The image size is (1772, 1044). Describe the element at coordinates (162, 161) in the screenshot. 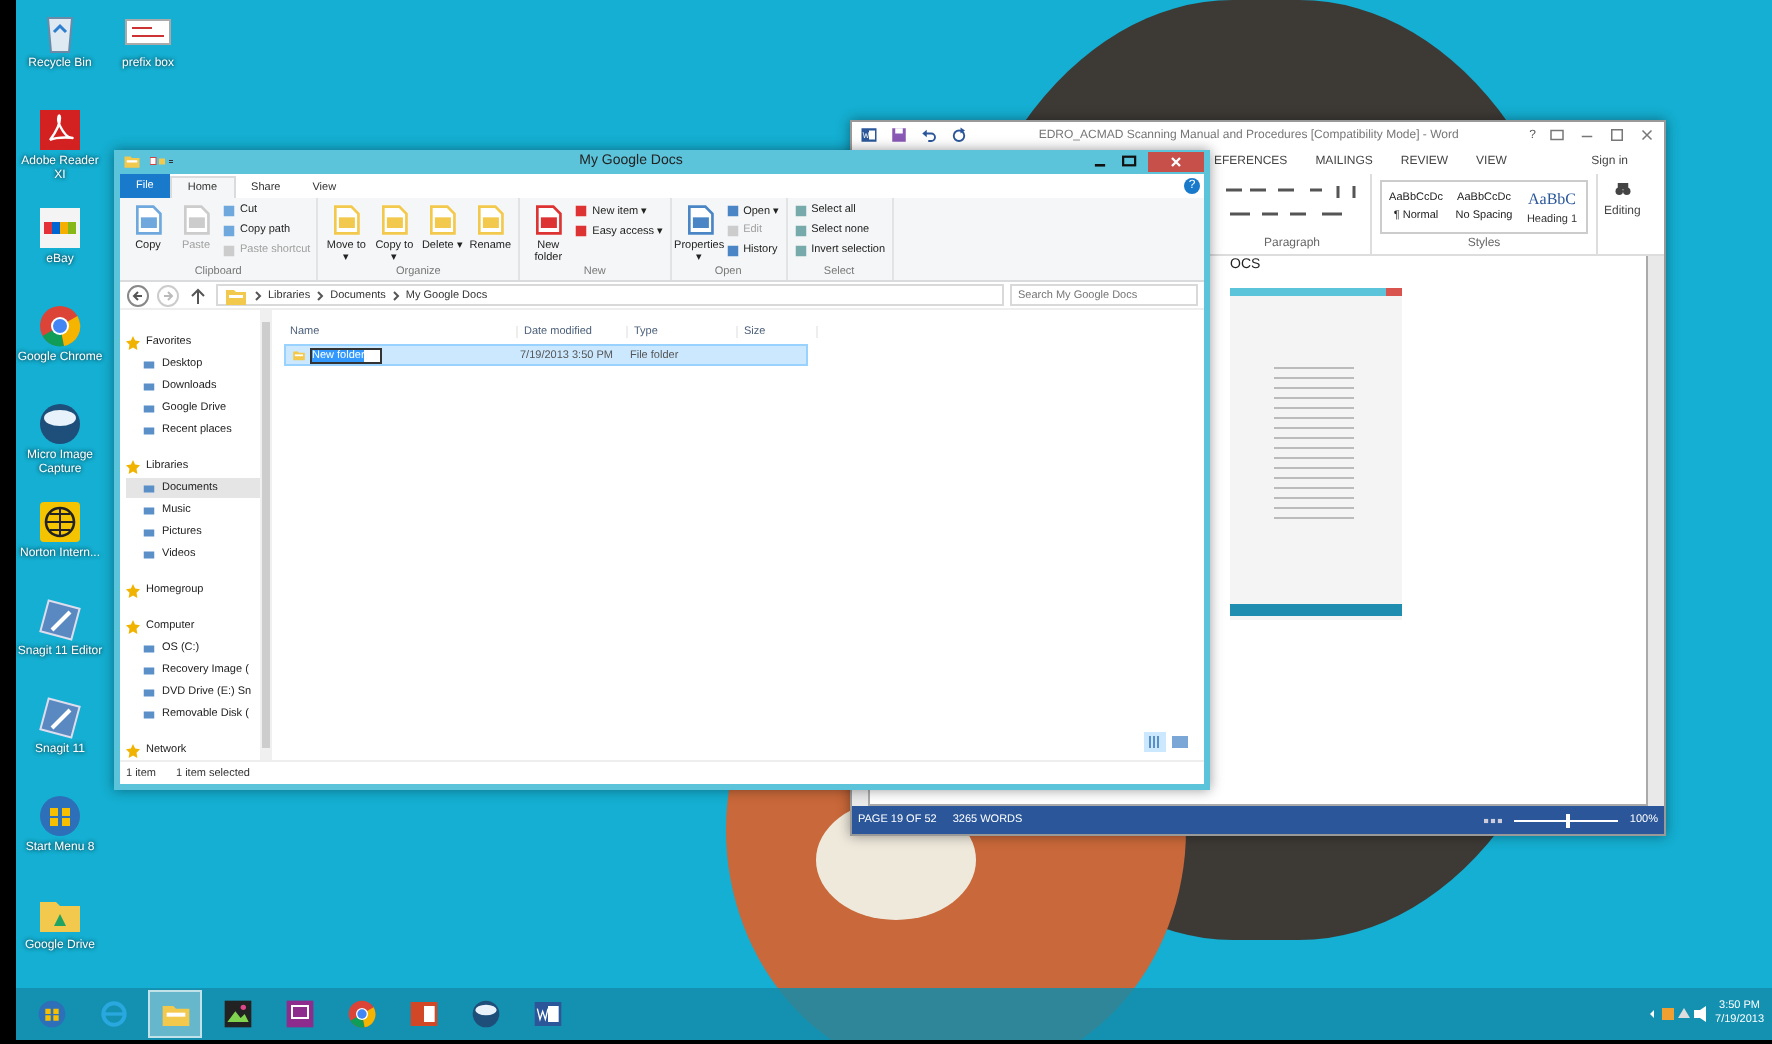

I see `quick-access-icons` at that location.